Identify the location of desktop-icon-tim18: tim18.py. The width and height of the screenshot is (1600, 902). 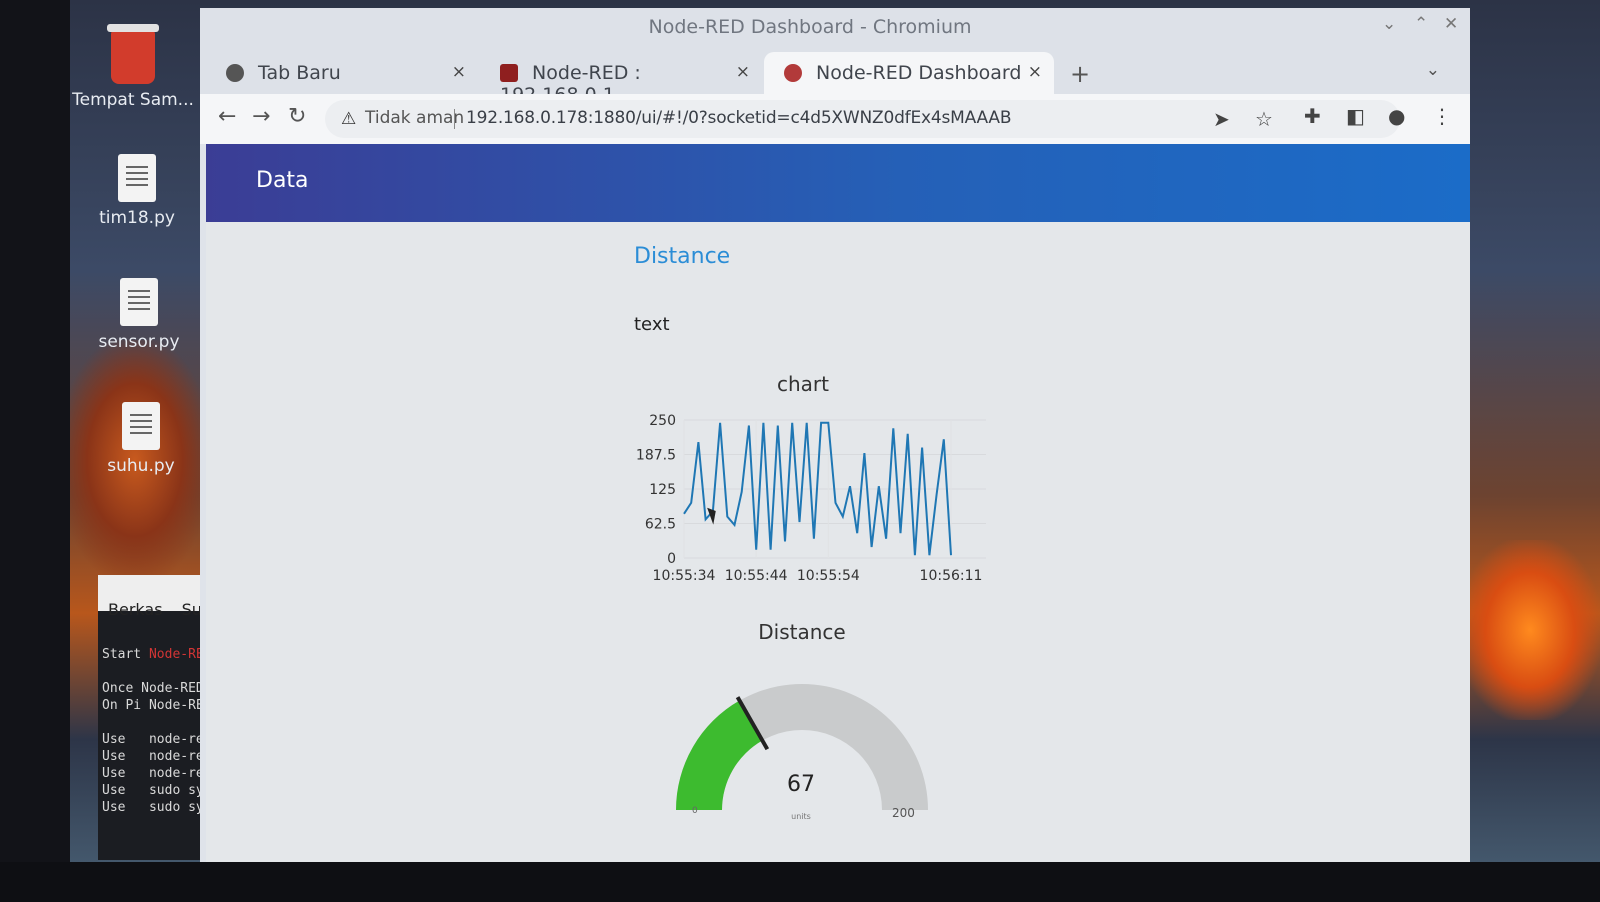
(137, 191).